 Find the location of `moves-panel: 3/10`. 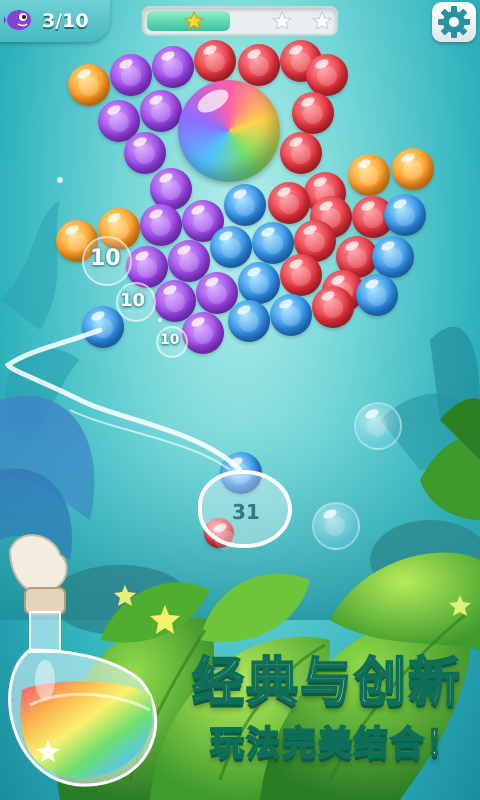

moves-panel: 3/10 is located at coordinates (55, 21).